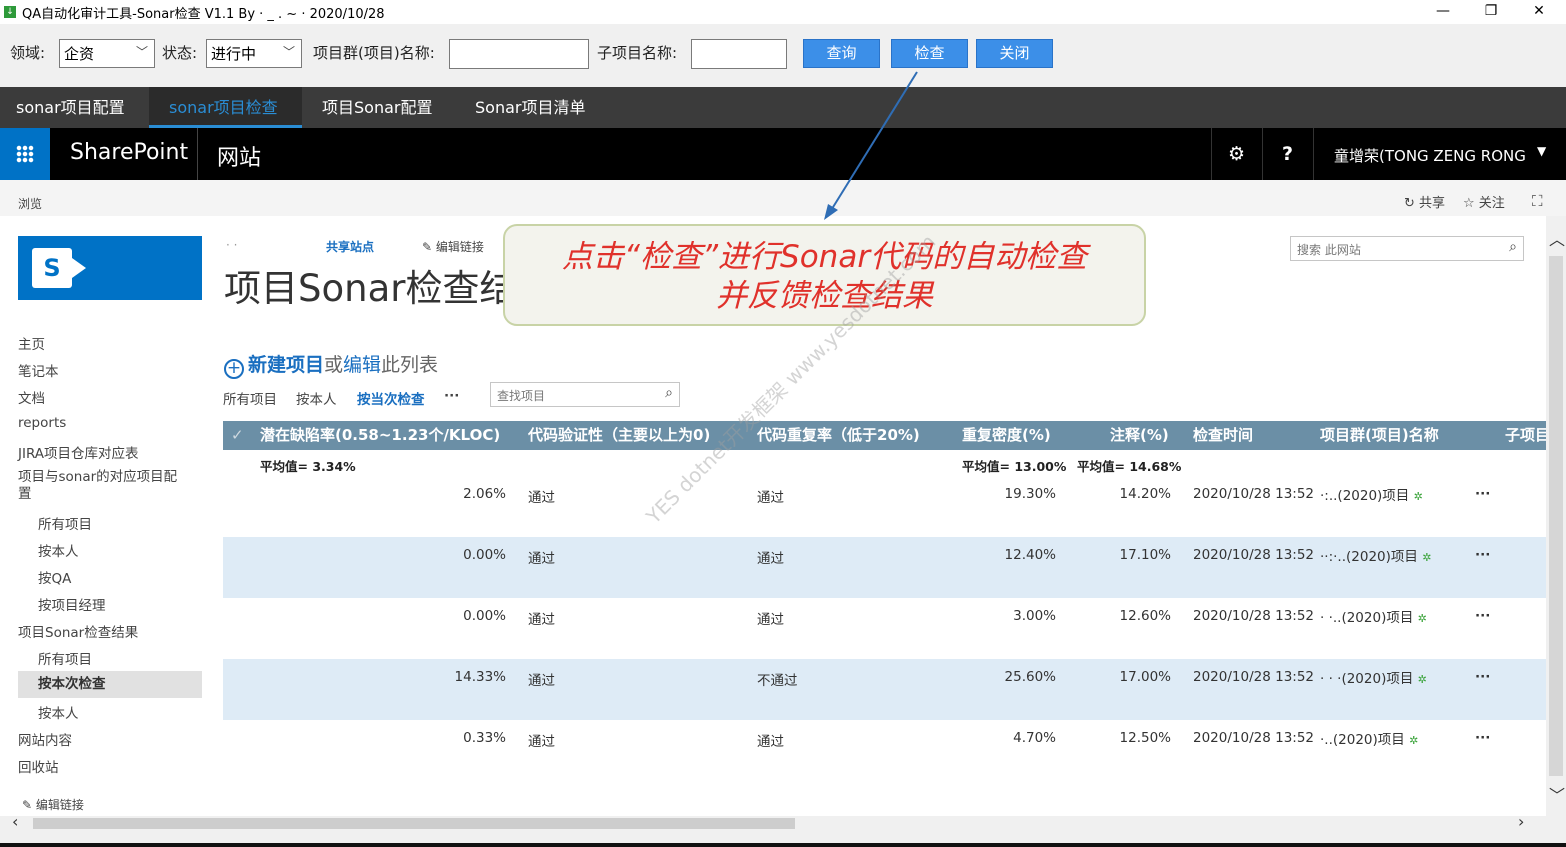 The image size is (1566, 847). What do you see at coordinates (234, 369) in the screenshot?
I see `add-circle-icon: +` at bounding box center [234, 369].